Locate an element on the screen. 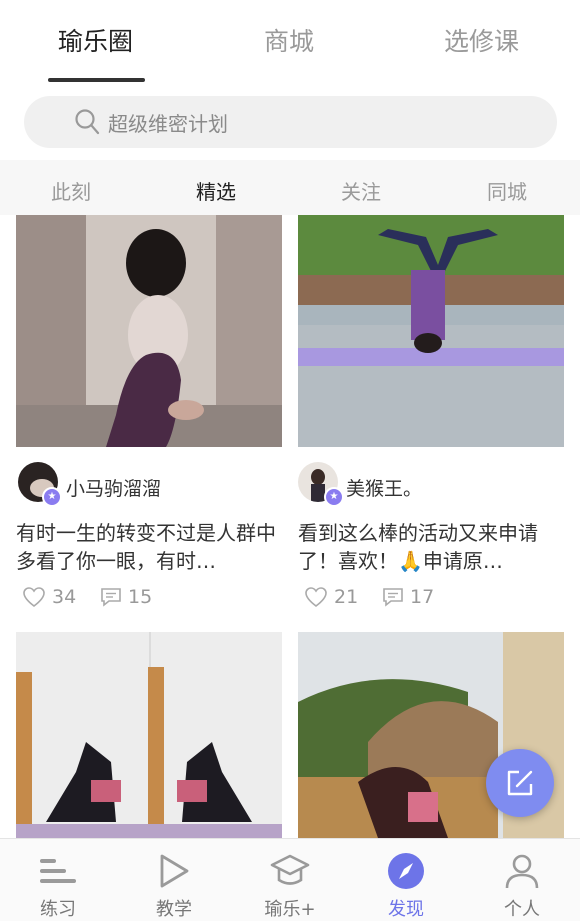 The width and height of the screenshot is (580, 921). compass-icon is located at coordinates (406, 871).